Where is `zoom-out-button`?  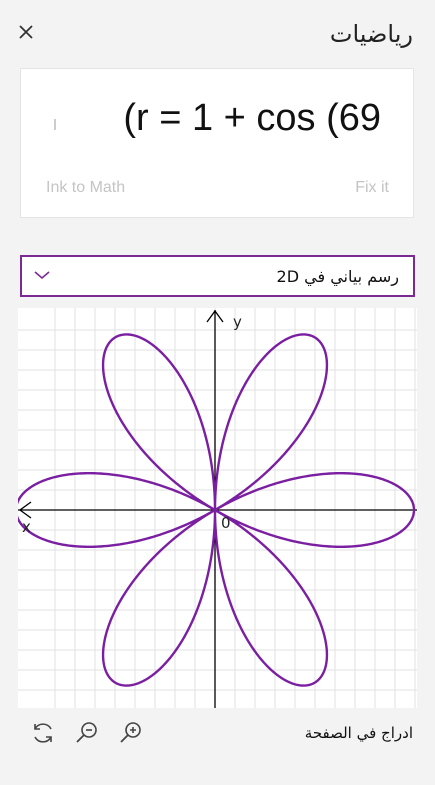 zoom-out-button is located at coordinates (87, 733).